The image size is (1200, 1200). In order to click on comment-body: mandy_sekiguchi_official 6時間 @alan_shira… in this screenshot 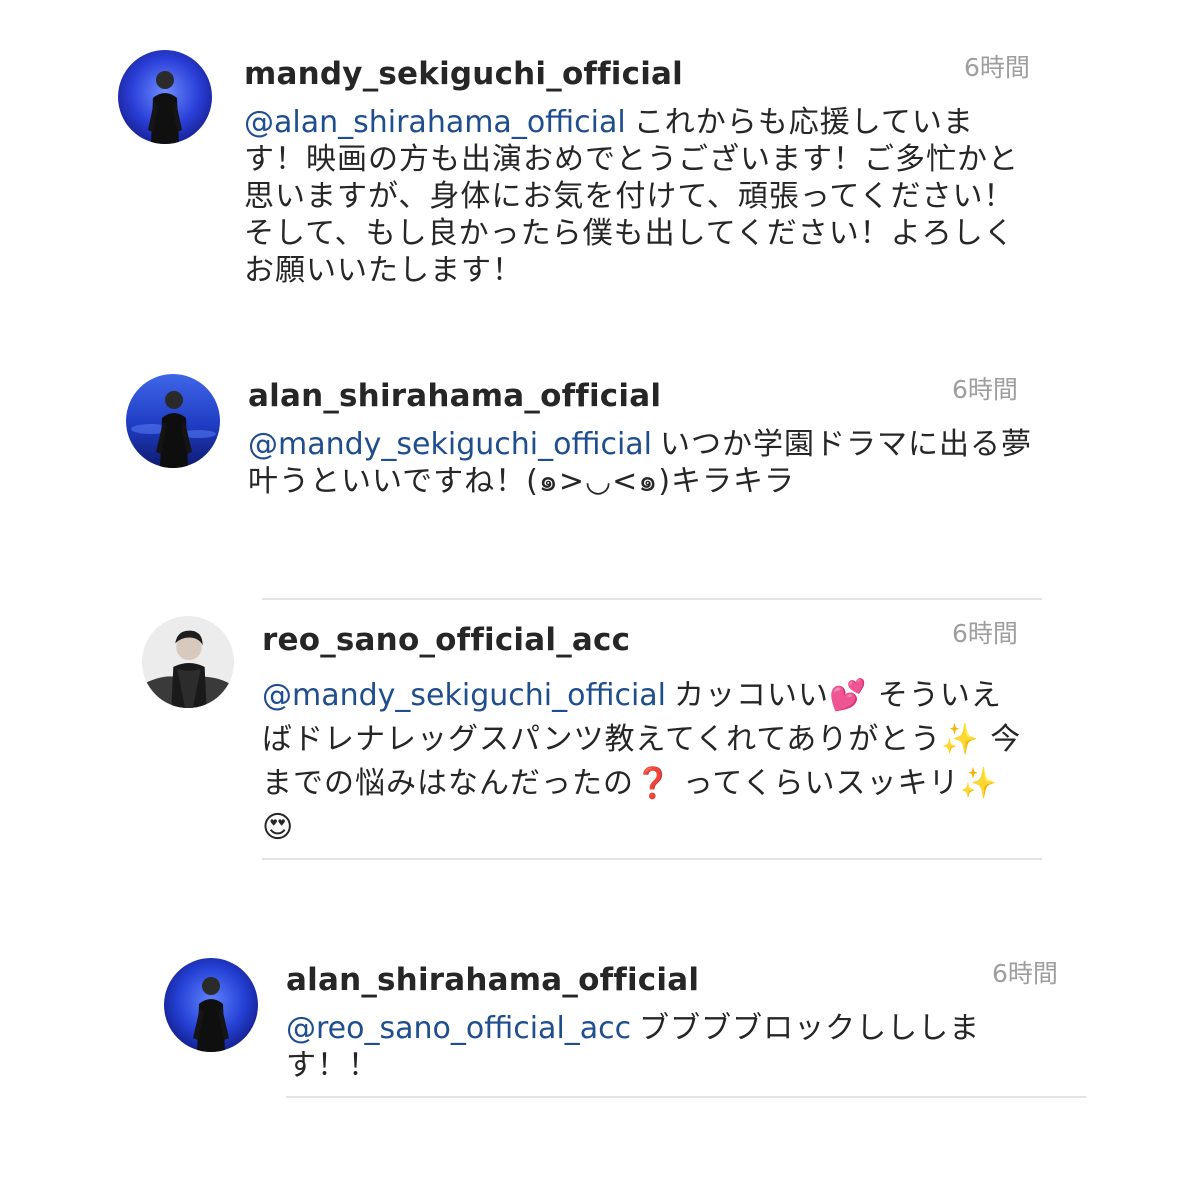, I will do `click(644, 174)`.